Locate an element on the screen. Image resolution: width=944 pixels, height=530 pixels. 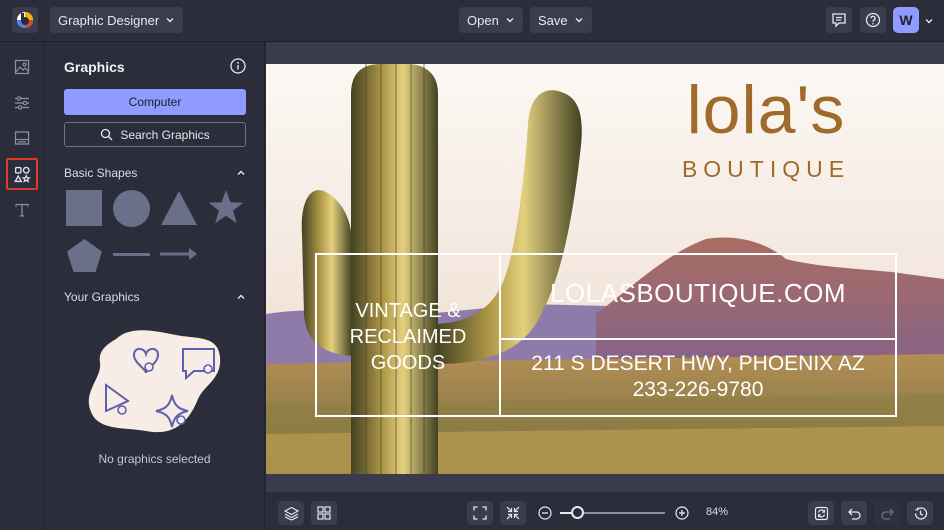
rail-item-graphics is located at coordinates (22, 174).